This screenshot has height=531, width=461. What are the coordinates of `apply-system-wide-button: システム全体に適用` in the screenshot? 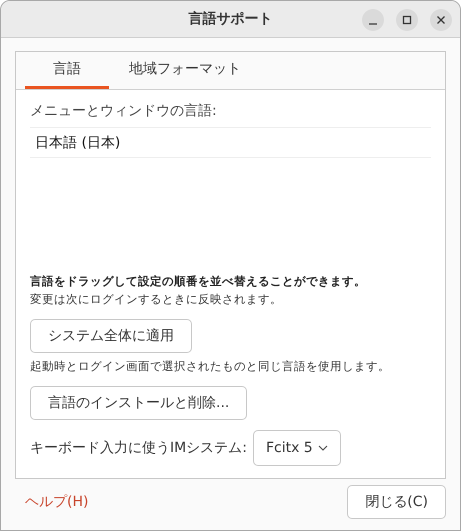 It's located at (111, 336).